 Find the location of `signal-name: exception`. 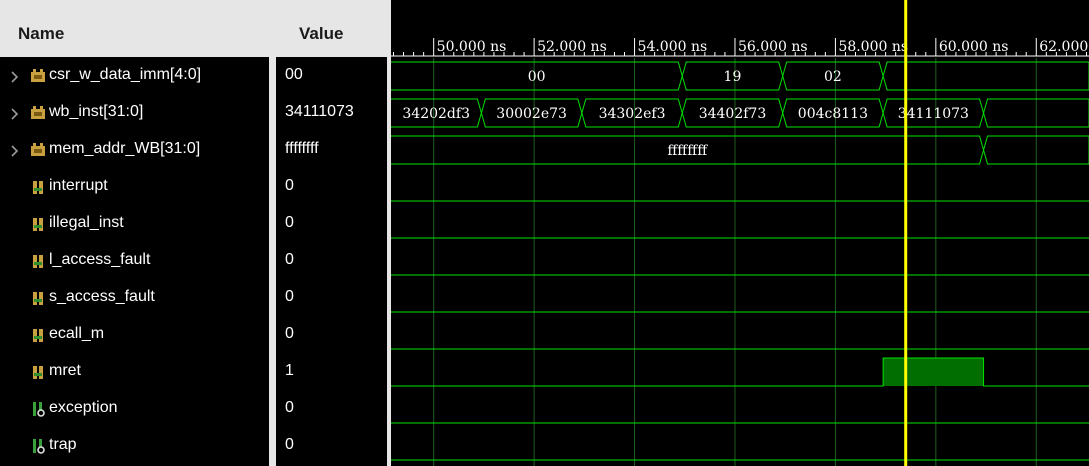

signal-name: exception is located at coordinates (83, 407).